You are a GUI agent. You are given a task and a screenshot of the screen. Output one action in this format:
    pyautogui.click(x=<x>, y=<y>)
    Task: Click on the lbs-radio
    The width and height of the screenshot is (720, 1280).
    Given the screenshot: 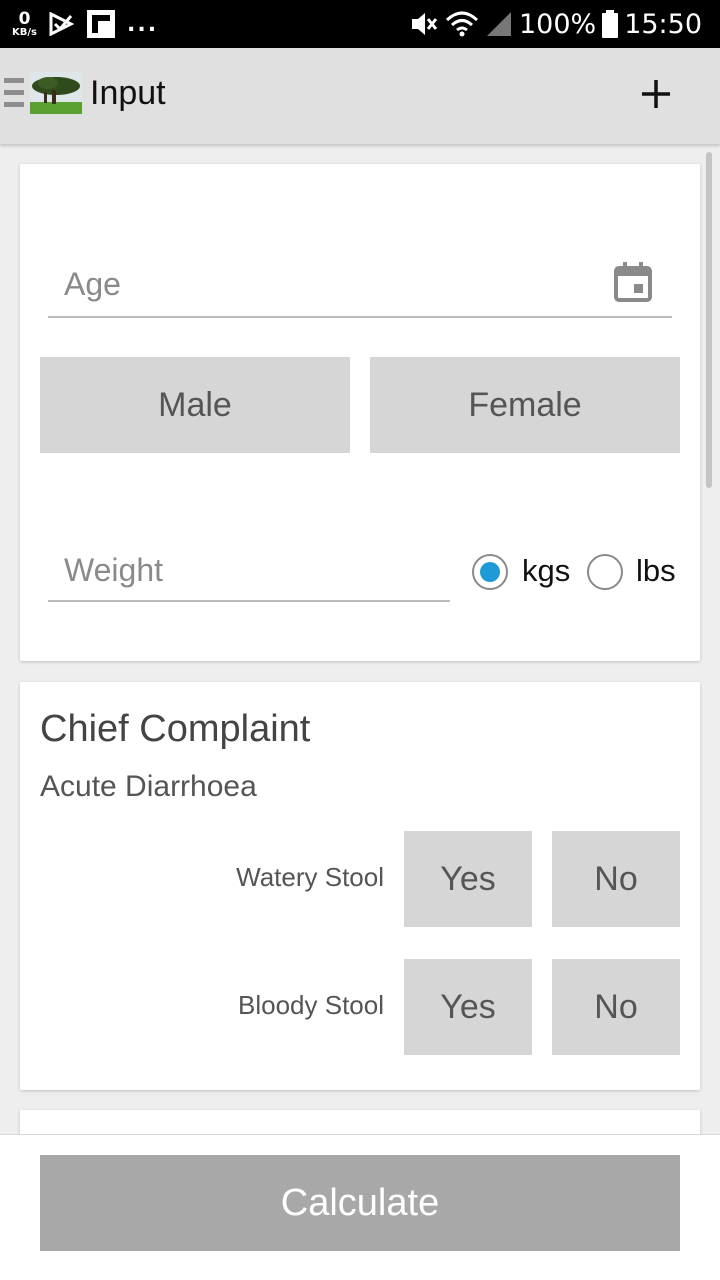 What is the action you would take?
    pyautogui.click(x=605, y=572)
    